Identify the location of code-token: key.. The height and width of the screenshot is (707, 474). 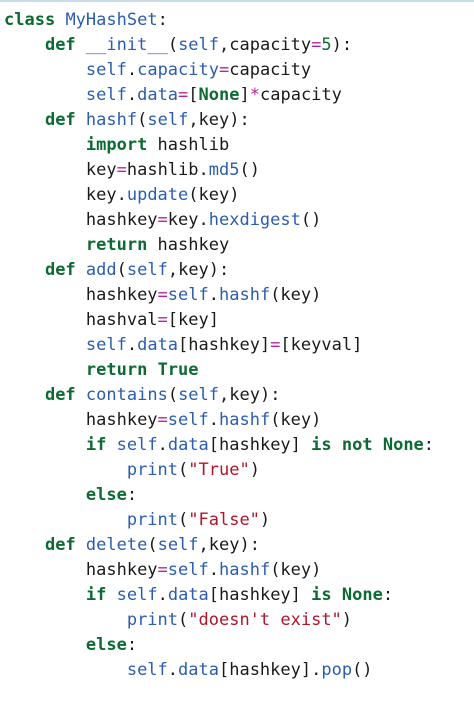
(106, 195).